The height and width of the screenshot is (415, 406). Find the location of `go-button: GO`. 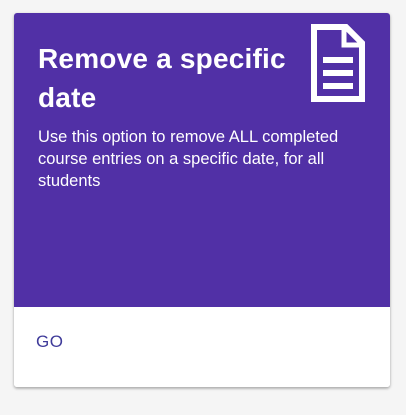

go-button: GO is located at coordinates (49, 342).